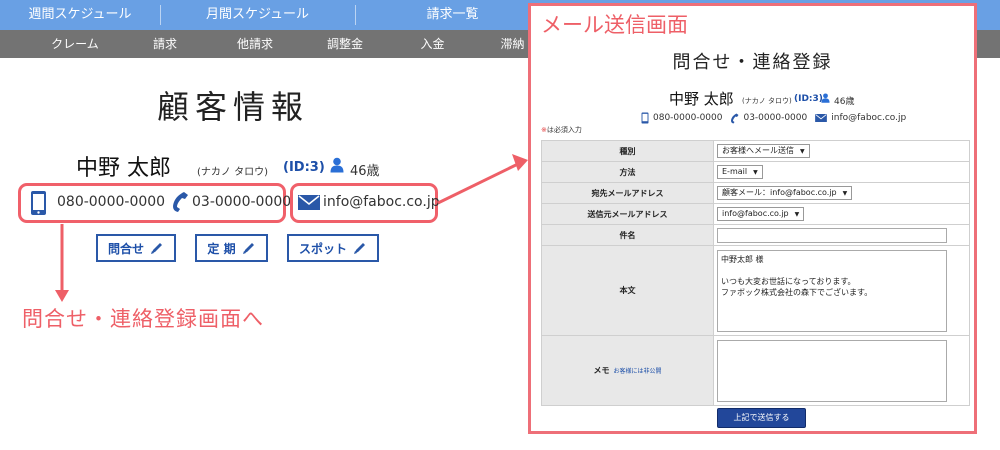 This screenshot has width=1000, height=450. I want to click on memo-label: メモ, so click(601, 370).